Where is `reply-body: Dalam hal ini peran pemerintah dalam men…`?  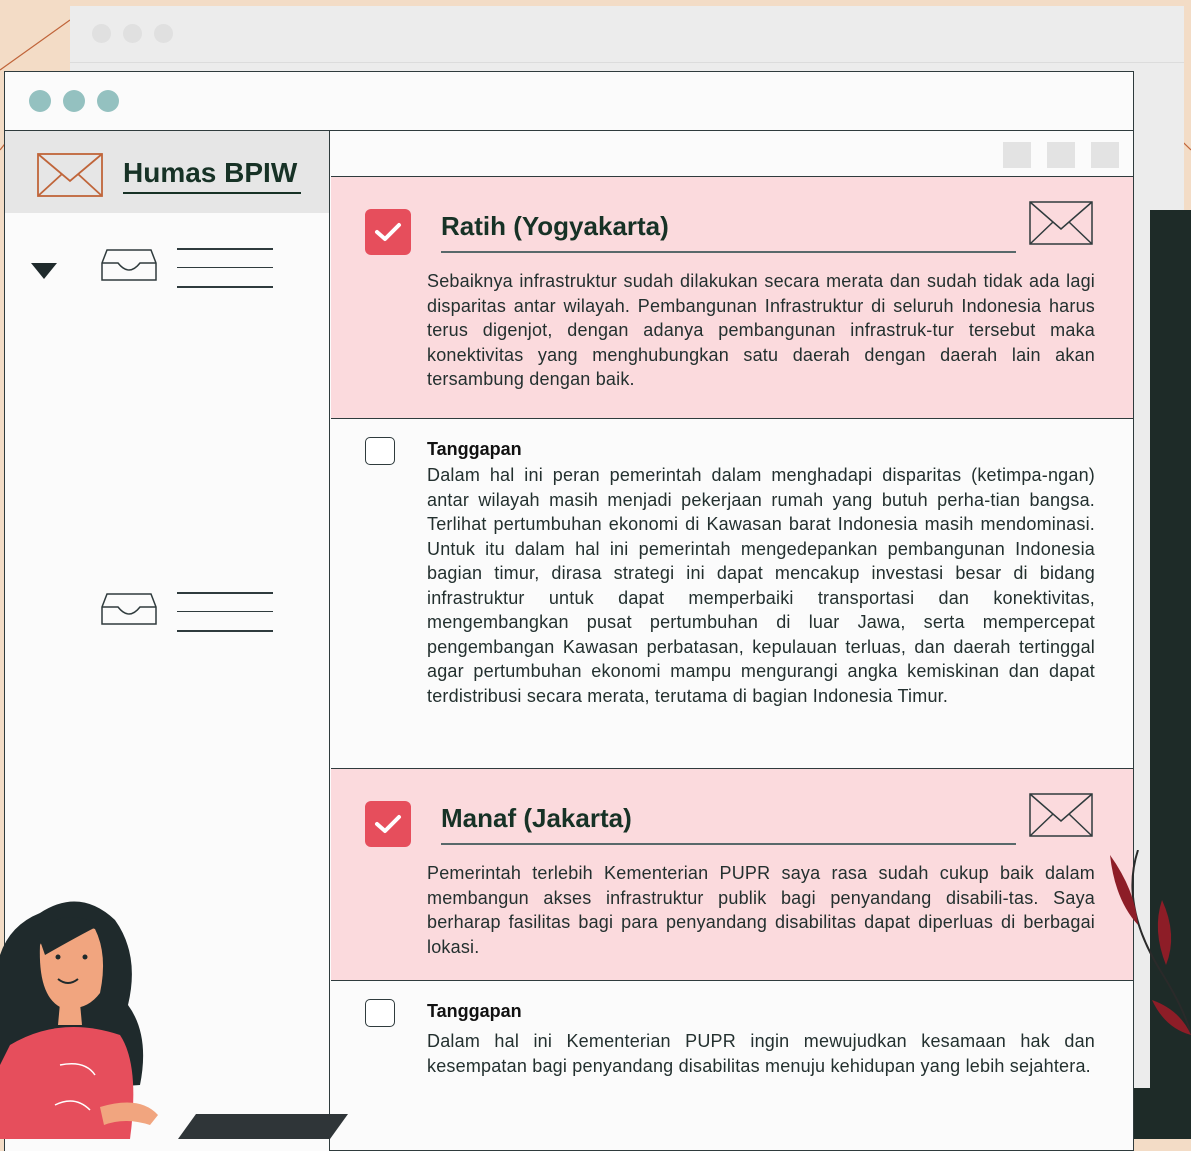 reply-body: Dalam hal ini peran pemerintah dalam men… is located at coordinates (761, 585).